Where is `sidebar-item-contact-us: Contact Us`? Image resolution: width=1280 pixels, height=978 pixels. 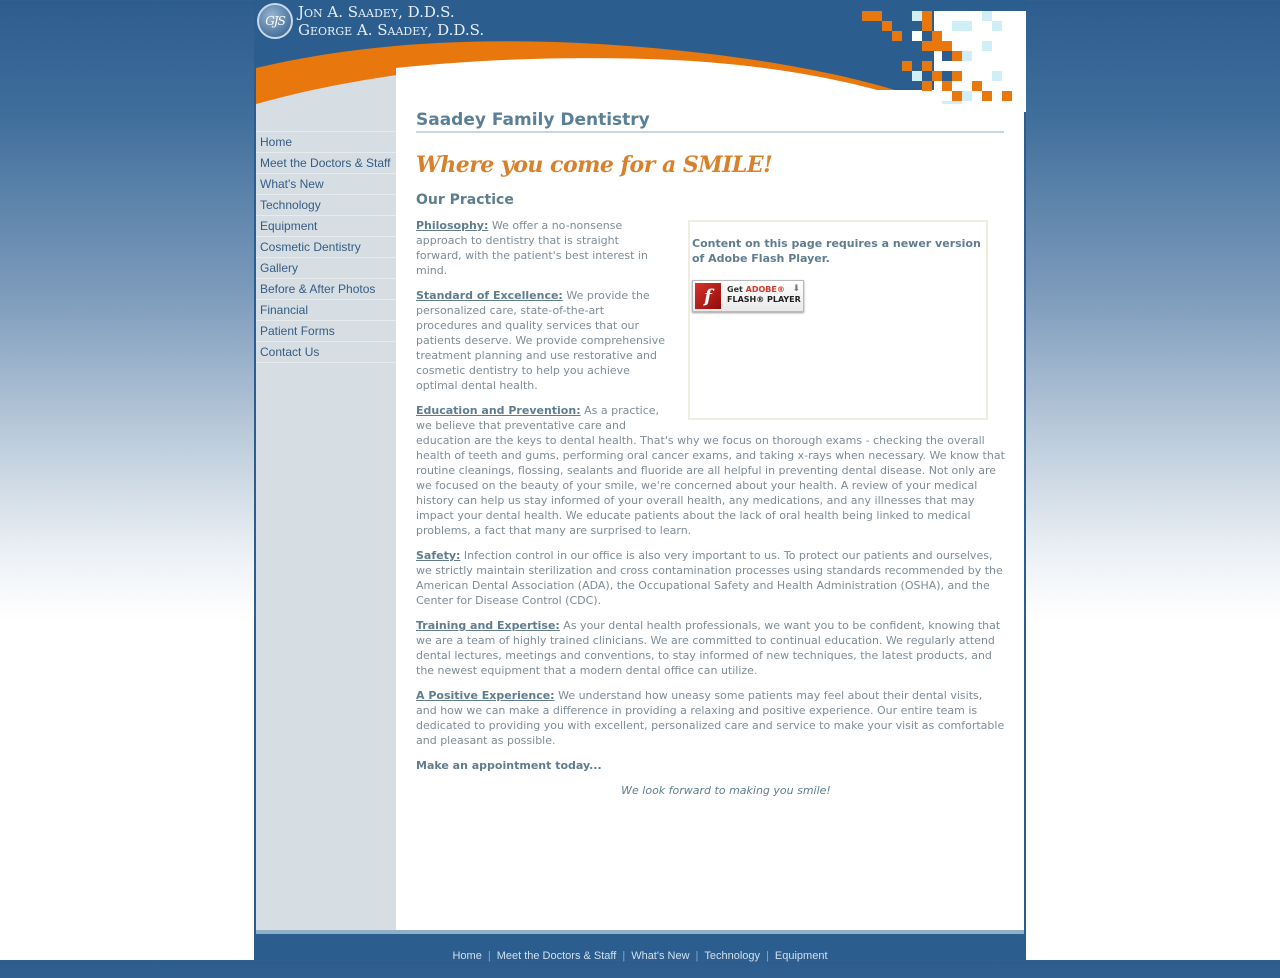
sidebar-item-contact-us: Contact Us is located at coordinates (326, 352).